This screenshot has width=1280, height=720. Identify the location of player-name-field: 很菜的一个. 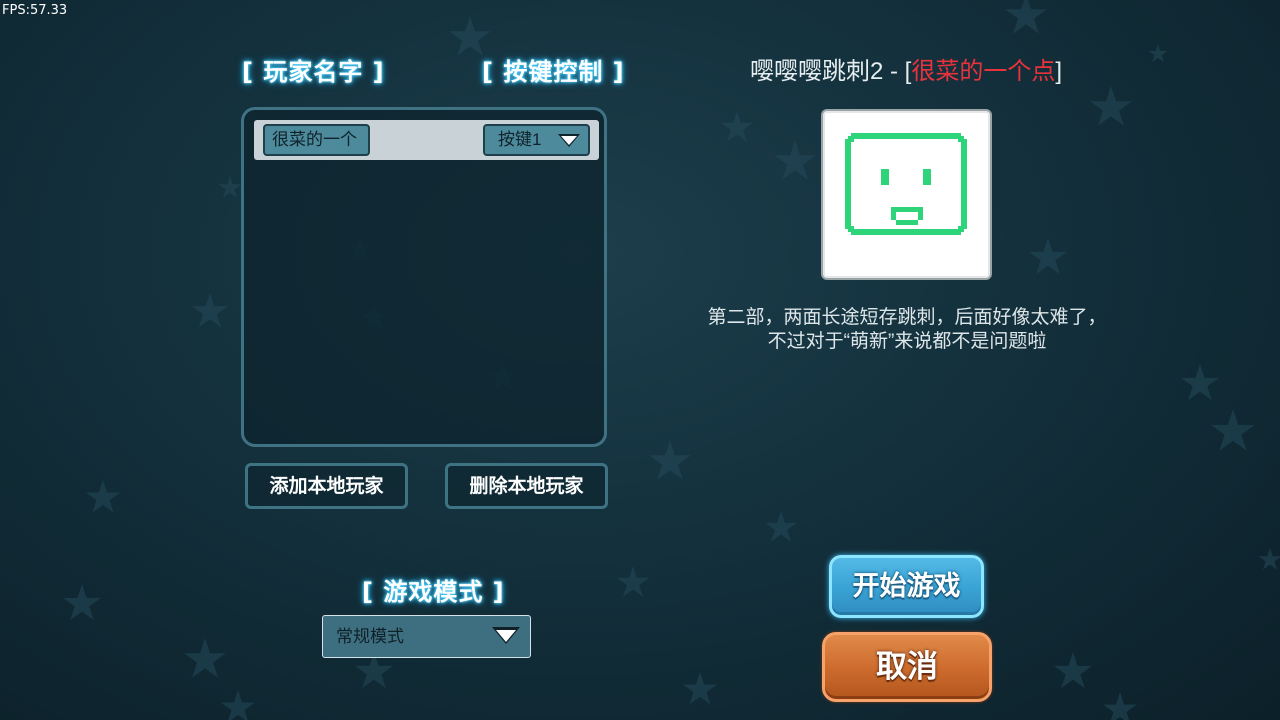
(316, 140).